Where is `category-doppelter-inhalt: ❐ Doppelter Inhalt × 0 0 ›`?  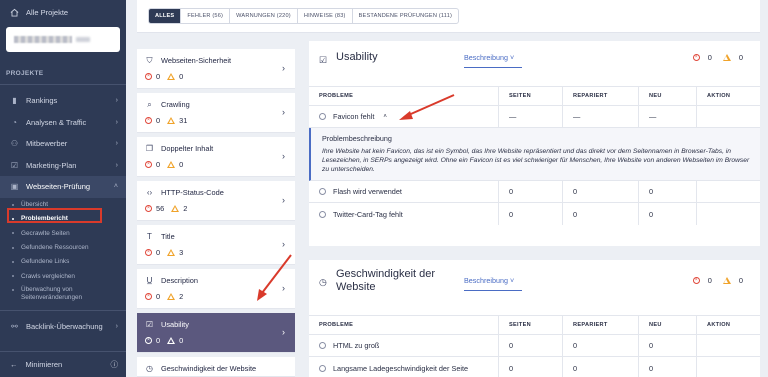 category-doppelter-inhalt: ❐ Doppelter Inhalt × 0 0 › is located at coordinates (216, 157).